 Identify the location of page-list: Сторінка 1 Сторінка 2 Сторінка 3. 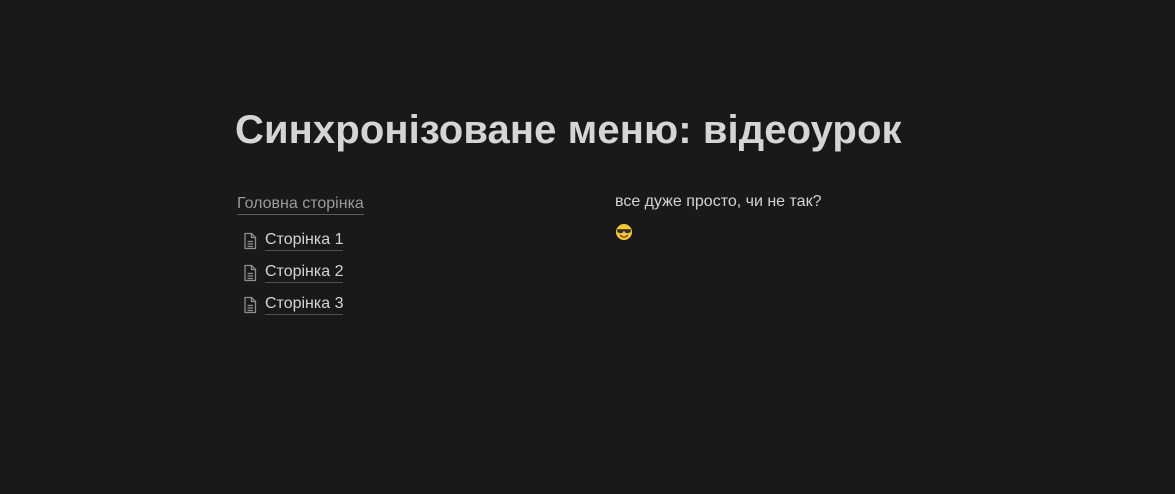
(407, 273).